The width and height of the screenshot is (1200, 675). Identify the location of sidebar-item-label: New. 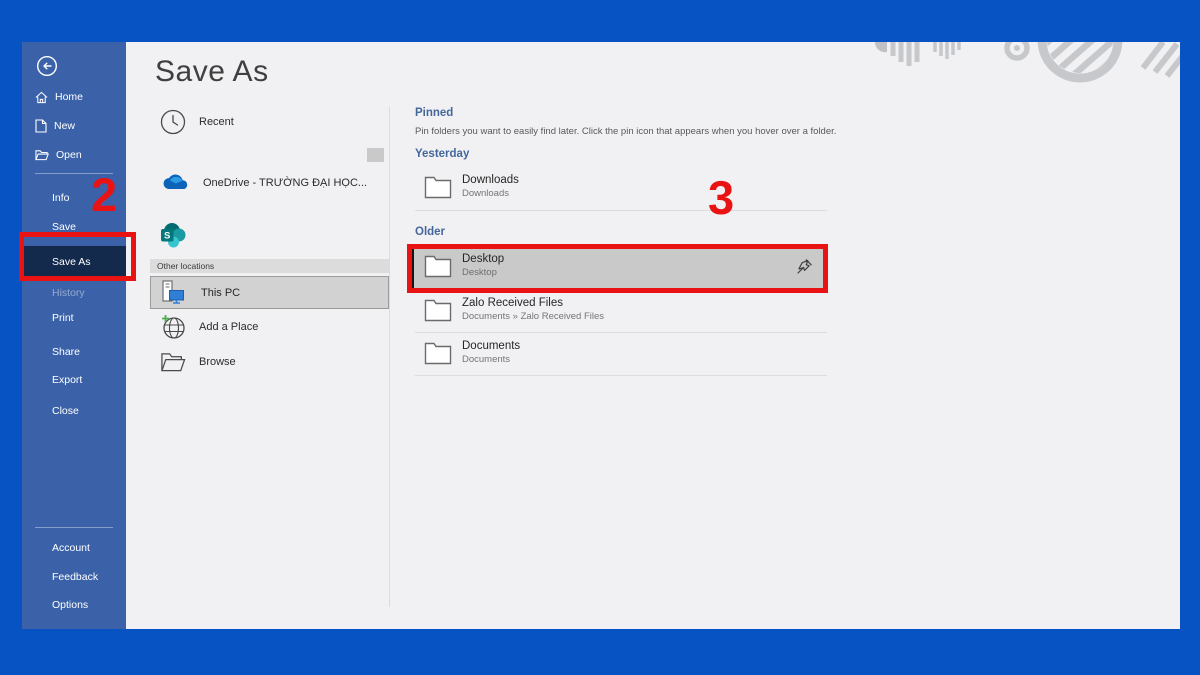
(65, 126).